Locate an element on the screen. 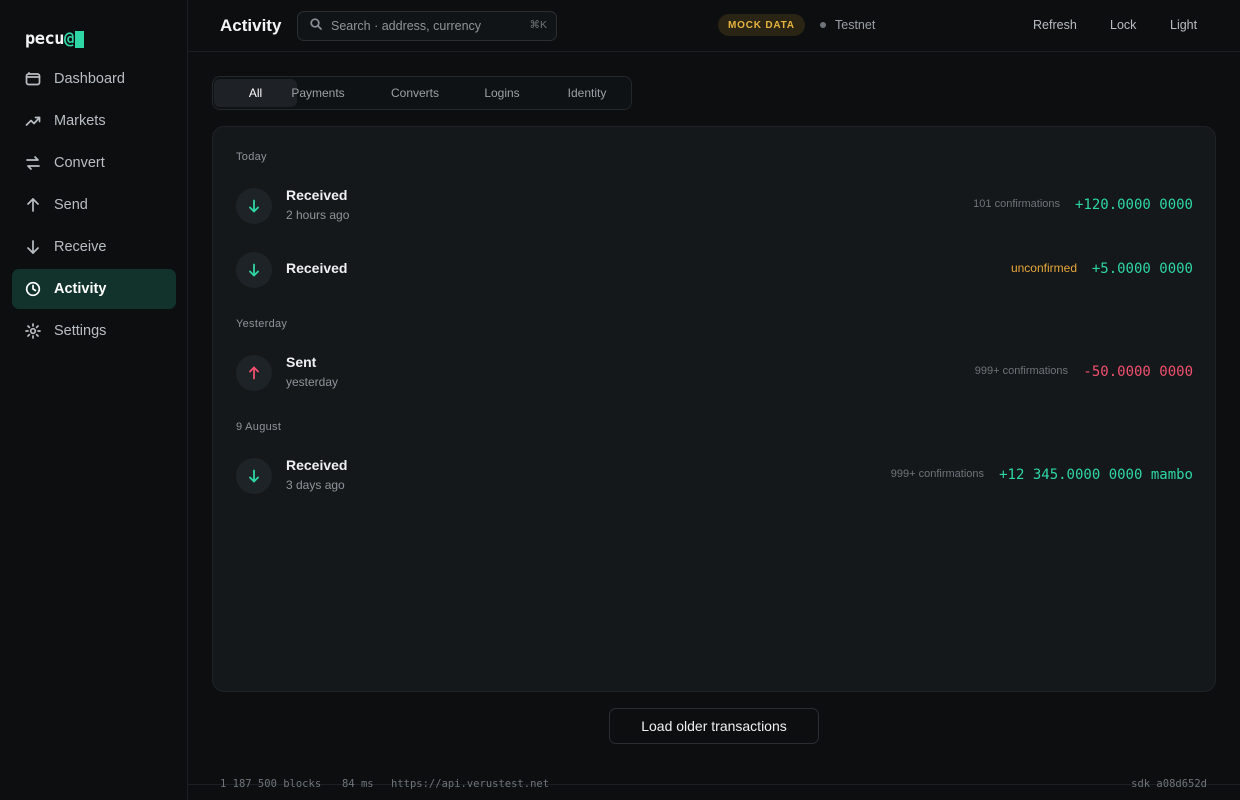  theme-toggle-button: Light is located at coordinates (1183, 25).